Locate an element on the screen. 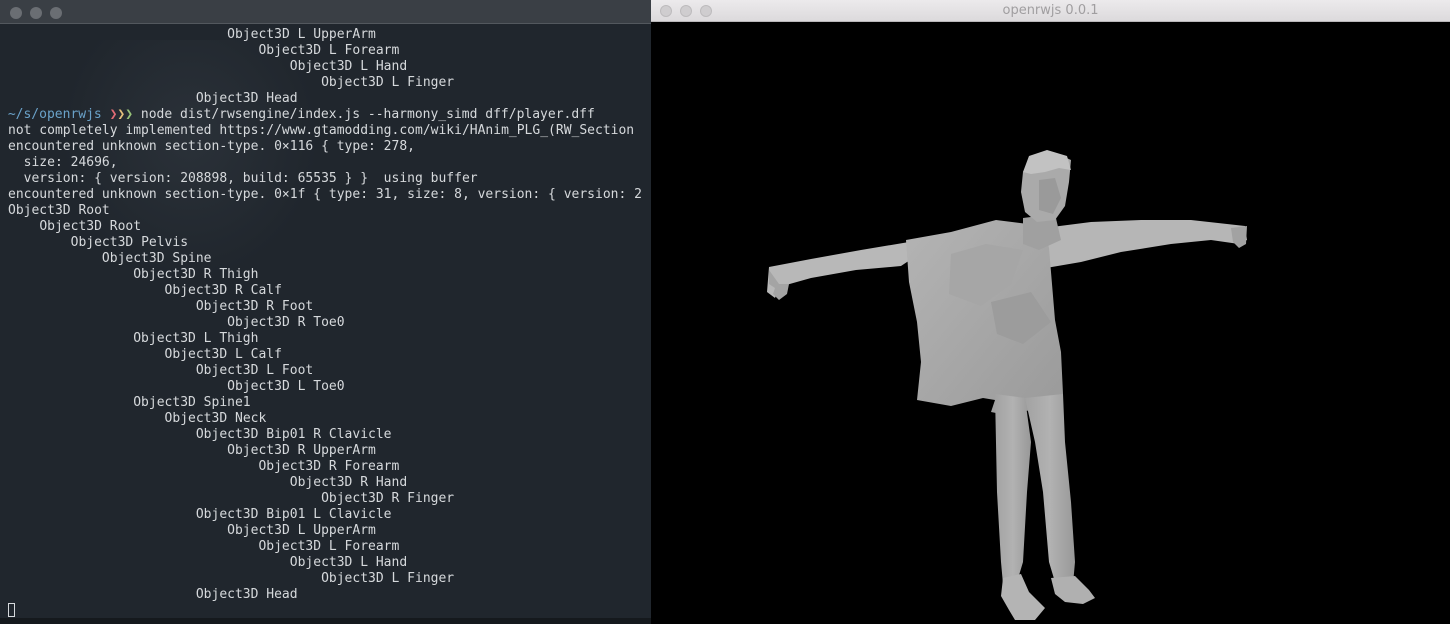 The width and height of the screenshot is (1450, 624). terminal-line: Object3D R Forearm is located at coordinates (329, 467).